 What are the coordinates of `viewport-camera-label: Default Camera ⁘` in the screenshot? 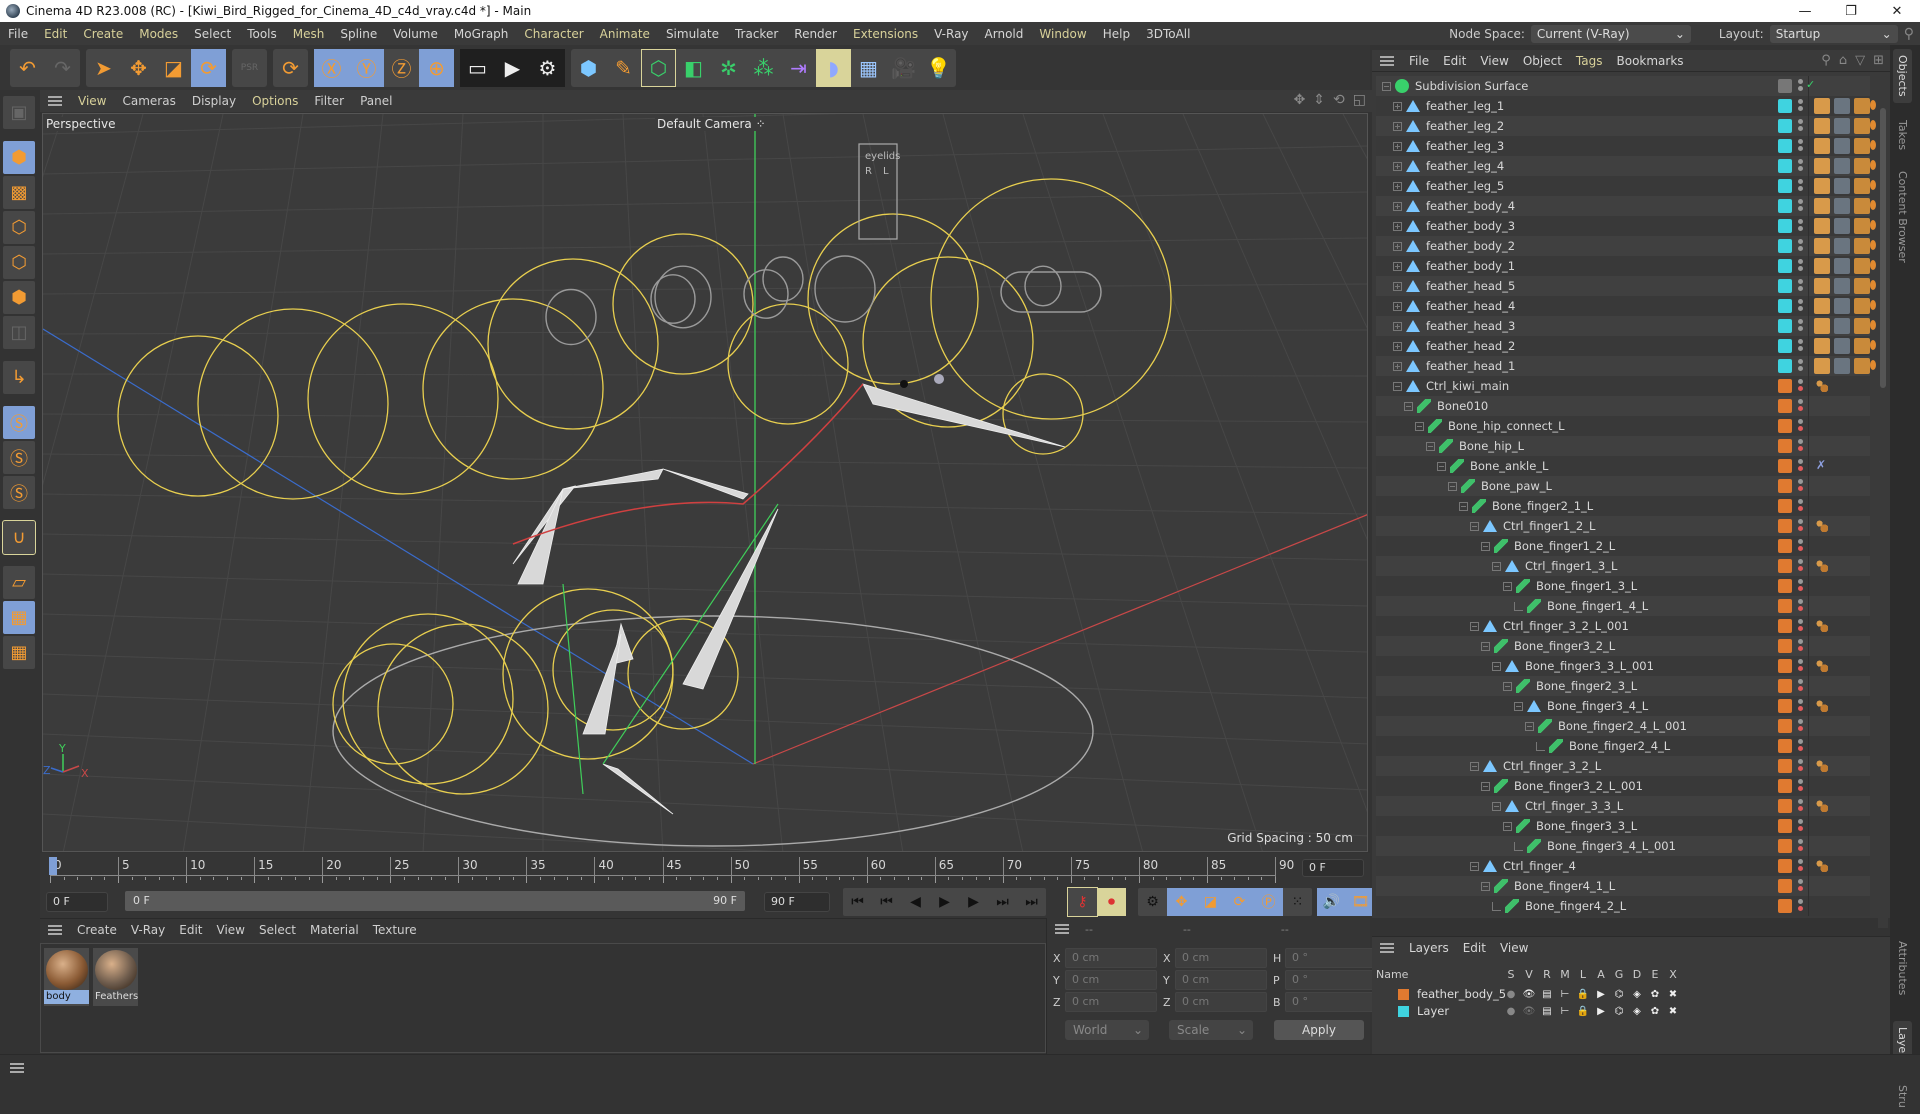 It's located at (711, 124).